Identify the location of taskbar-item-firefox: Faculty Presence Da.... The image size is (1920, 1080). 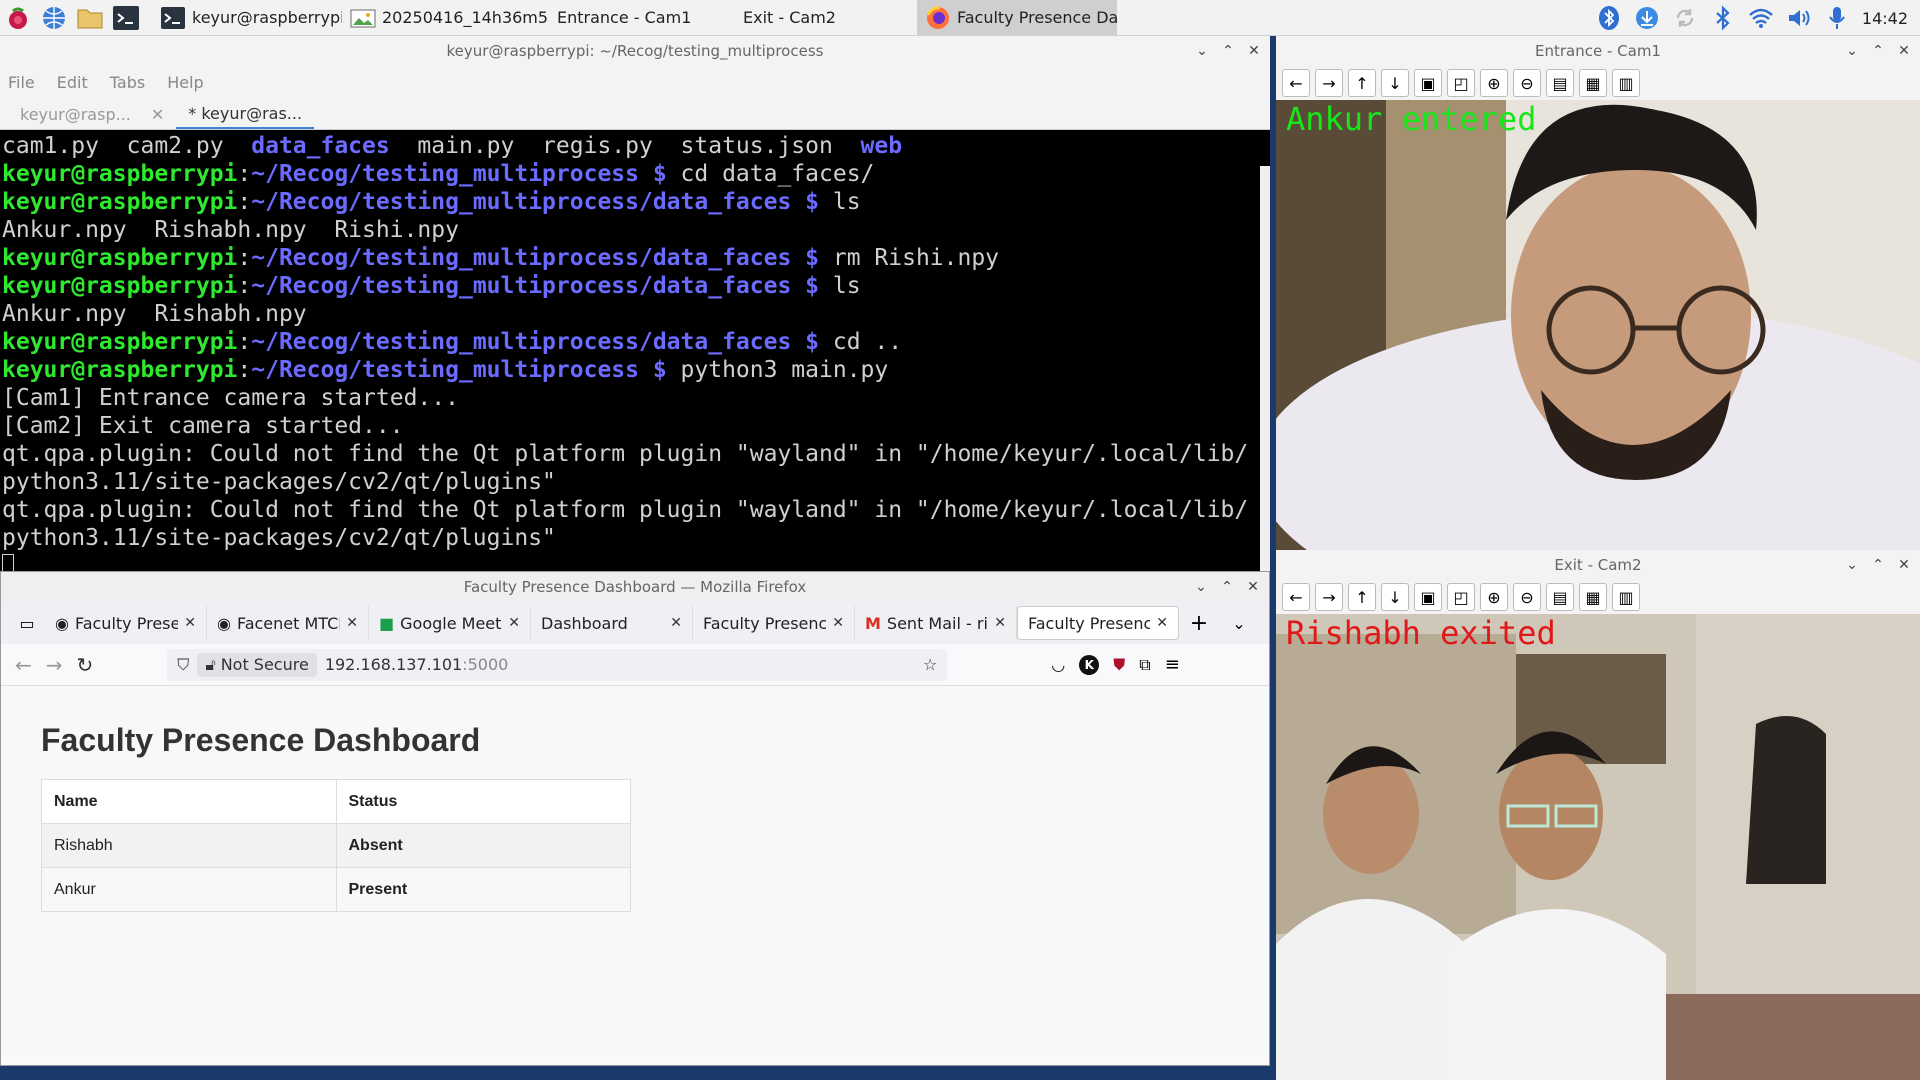
(1017, 18).